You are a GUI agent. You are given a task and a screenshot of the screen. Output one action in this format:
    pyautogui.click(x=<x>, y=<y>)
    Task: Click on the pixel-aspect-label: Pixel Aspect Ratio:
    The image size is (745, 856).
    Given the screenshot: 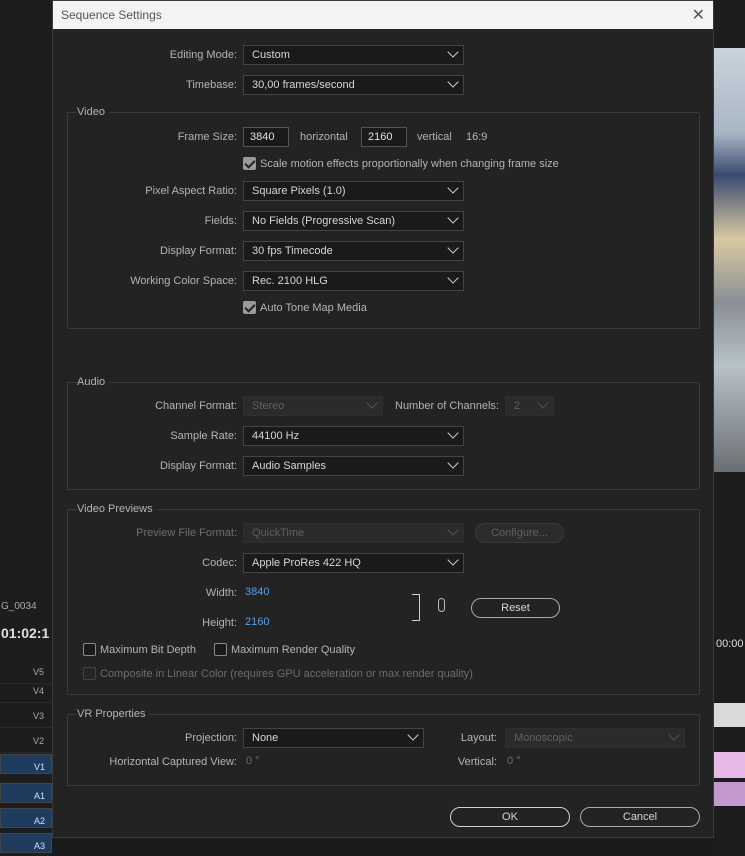 What is the action you would take?
    pyautogui.click(x=191, y=191)
    